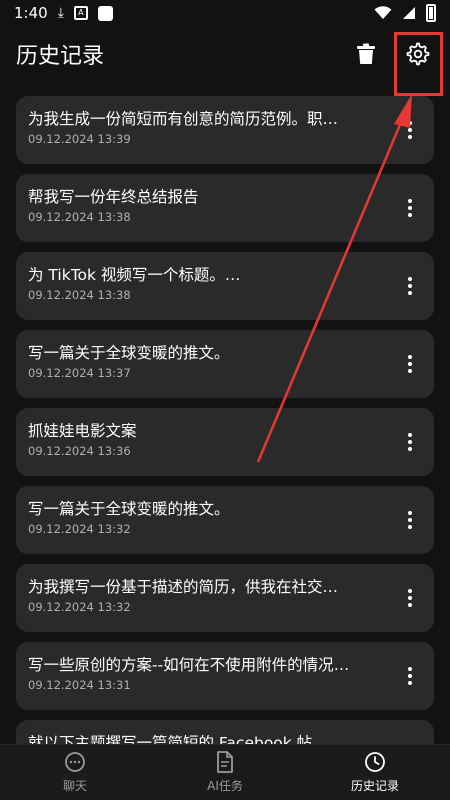 The height and width of the screenshot is (800, 450). Describe the element at coordinates (225, 442) in the screenshot. I see `history-item: 抓娃娃电影文案 09.12.2024 13:36` at that location.